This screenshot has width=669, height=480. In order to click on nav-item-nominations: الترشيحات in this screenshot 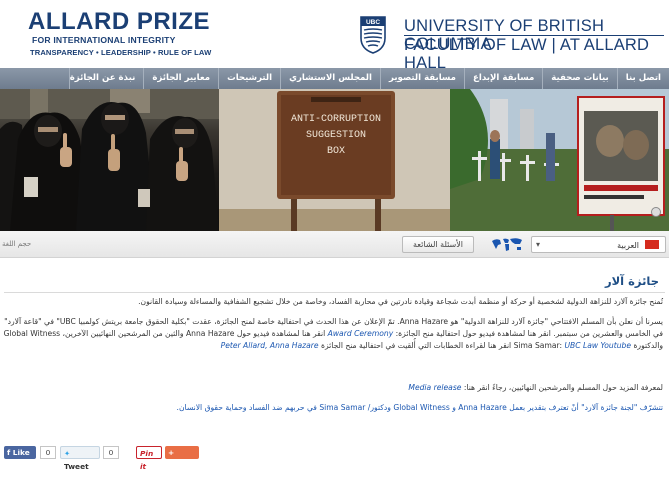, I will do `click(249, 78)`.